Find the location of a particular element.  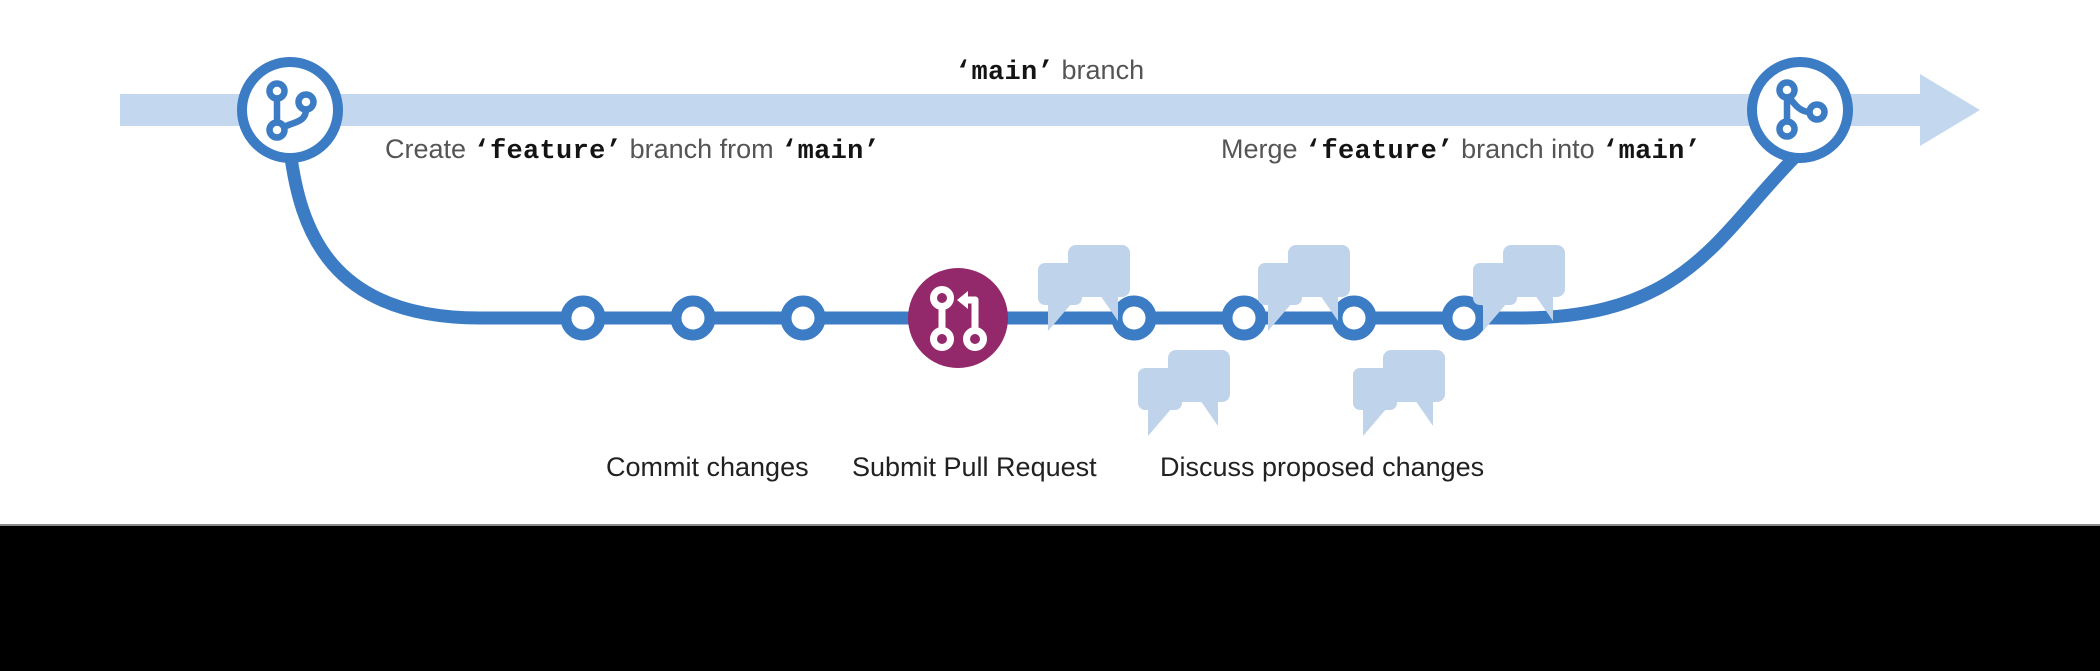

main-branch-suffix: branch is located at coordinates (1099, 70).